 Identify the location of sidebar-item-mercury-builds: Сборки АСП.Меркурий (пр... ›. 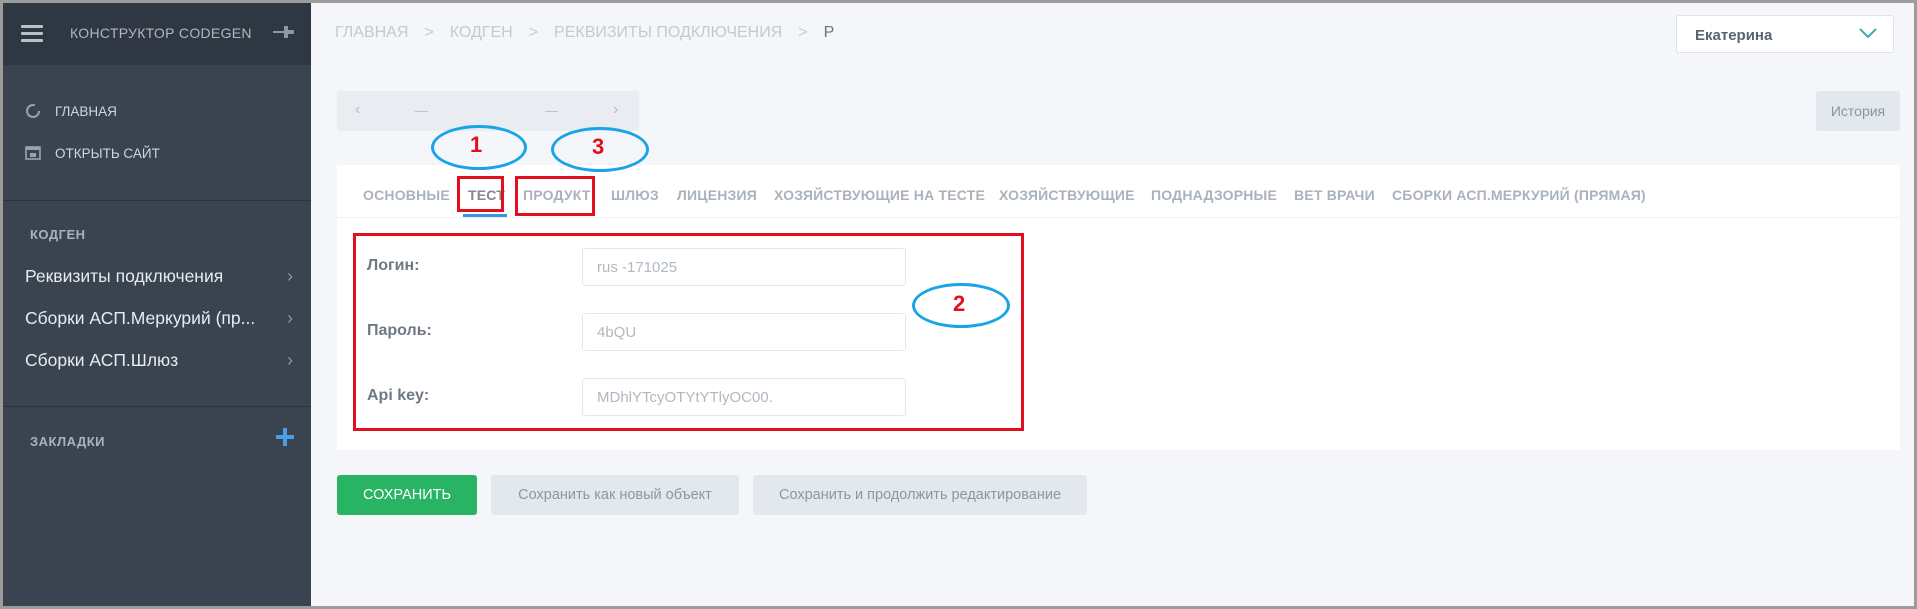
(159, 318).